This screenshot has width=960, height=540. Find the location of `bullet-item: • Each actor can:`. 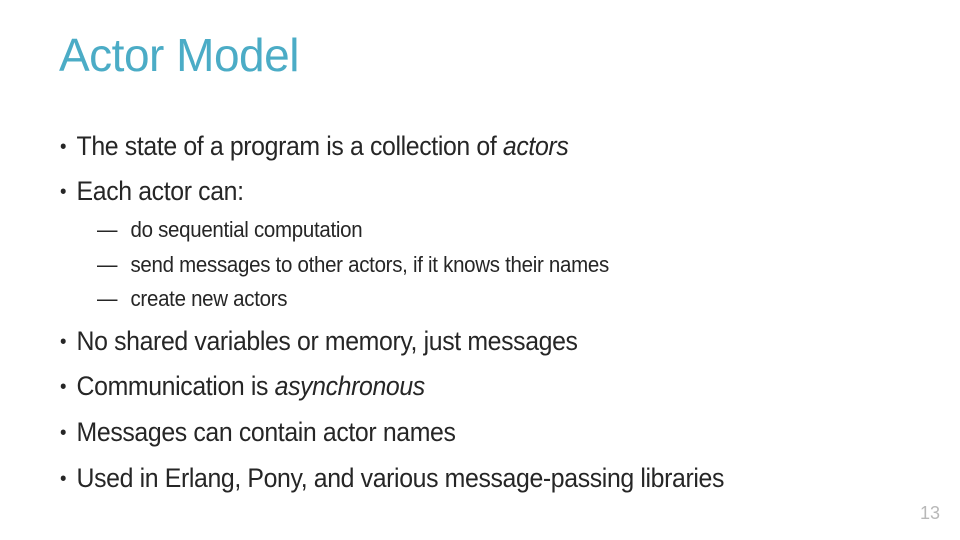

bullet-item: • Each actor can: is located at coordinates (152, 191).